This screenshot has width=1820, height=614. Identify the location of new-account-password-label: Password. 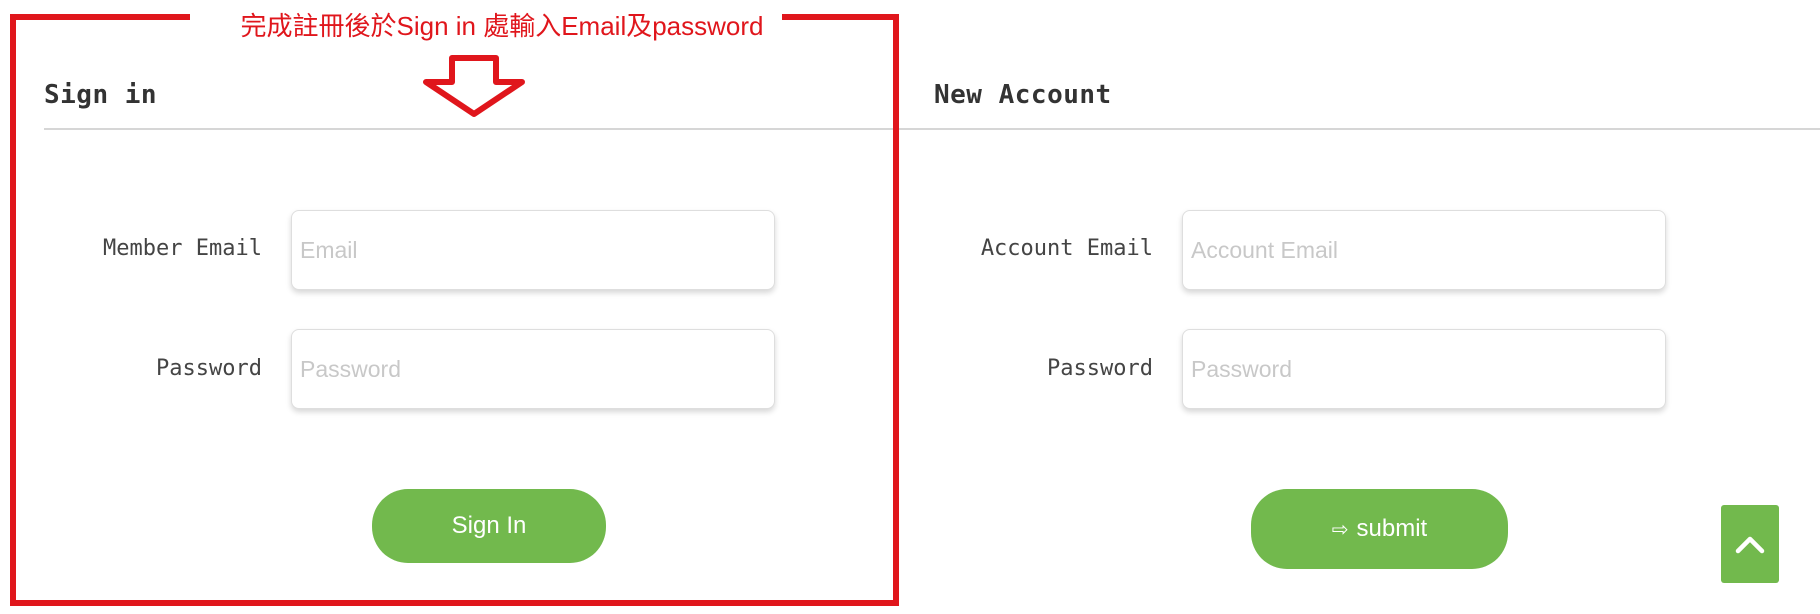
(1100, 368).